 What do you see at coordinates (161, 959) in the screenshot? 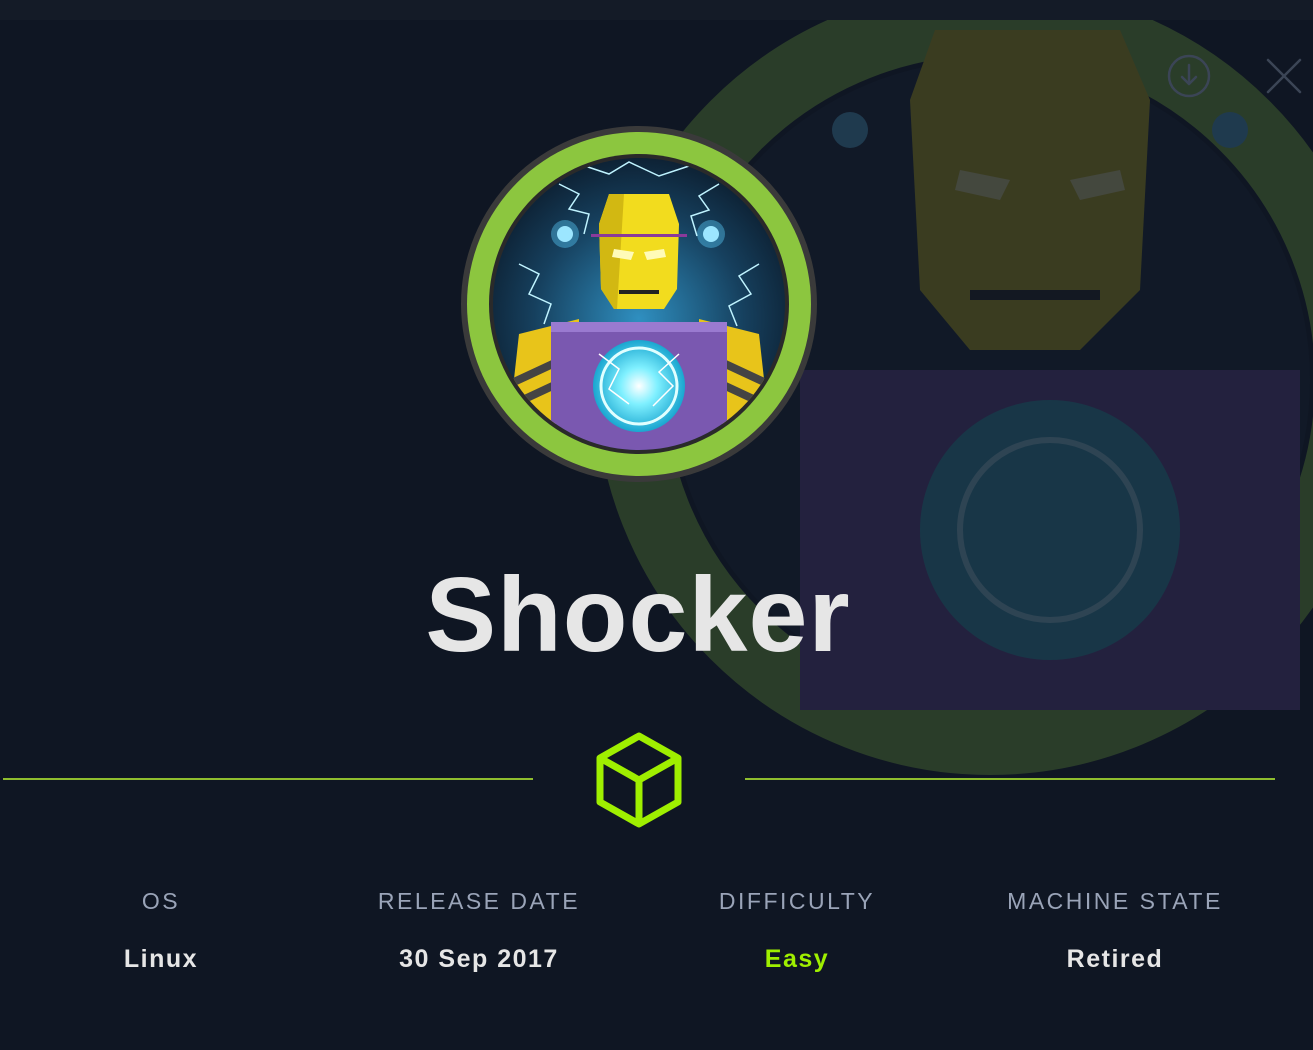
I see `os-value: Linux` at bounding box center [161, 959].